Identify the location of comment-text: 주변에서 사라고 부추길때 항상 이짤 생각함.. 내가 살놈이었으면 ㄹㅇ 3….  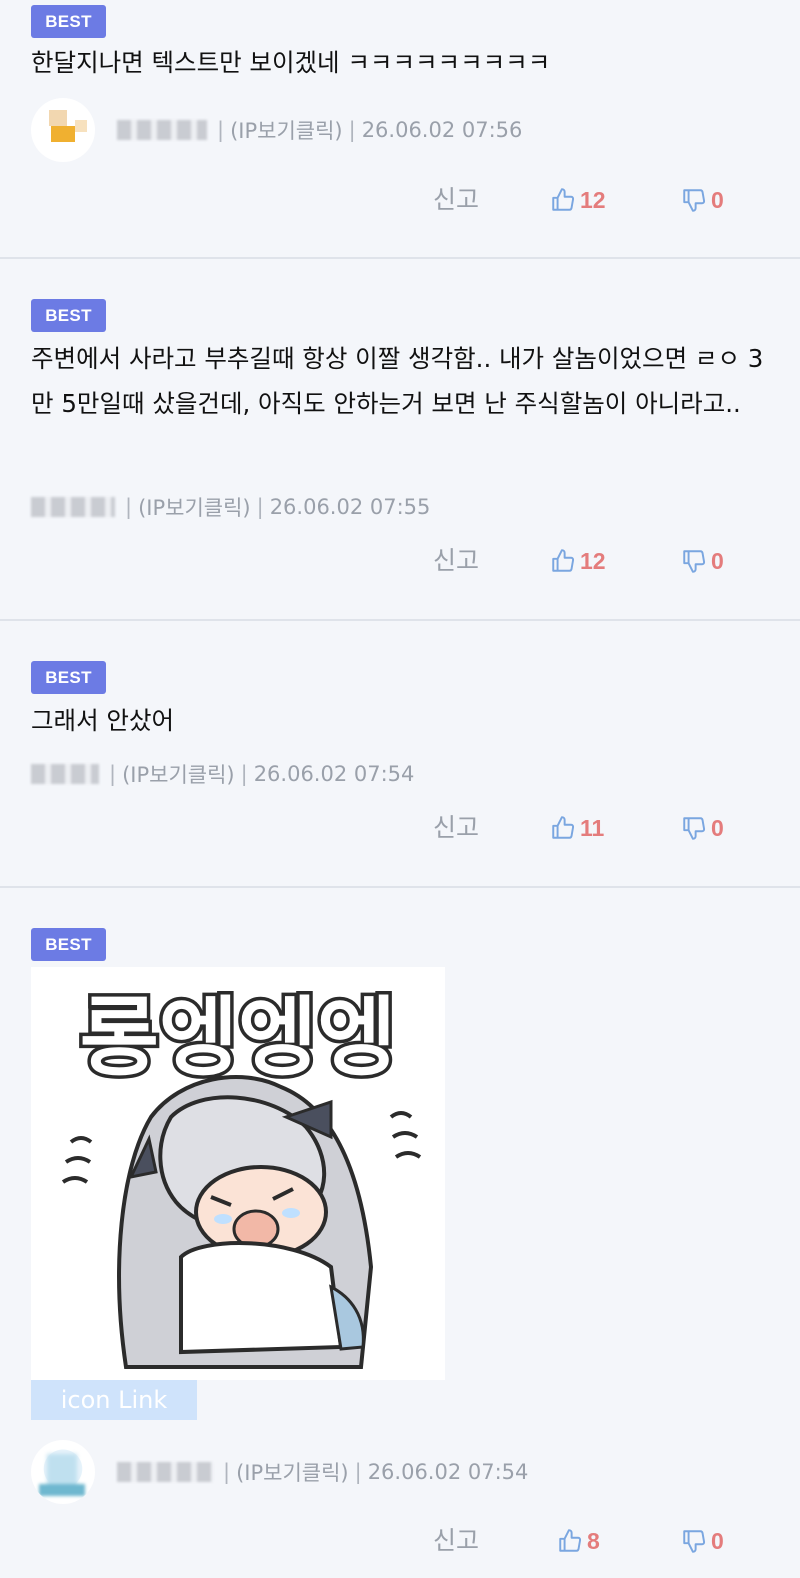
(397, 381).